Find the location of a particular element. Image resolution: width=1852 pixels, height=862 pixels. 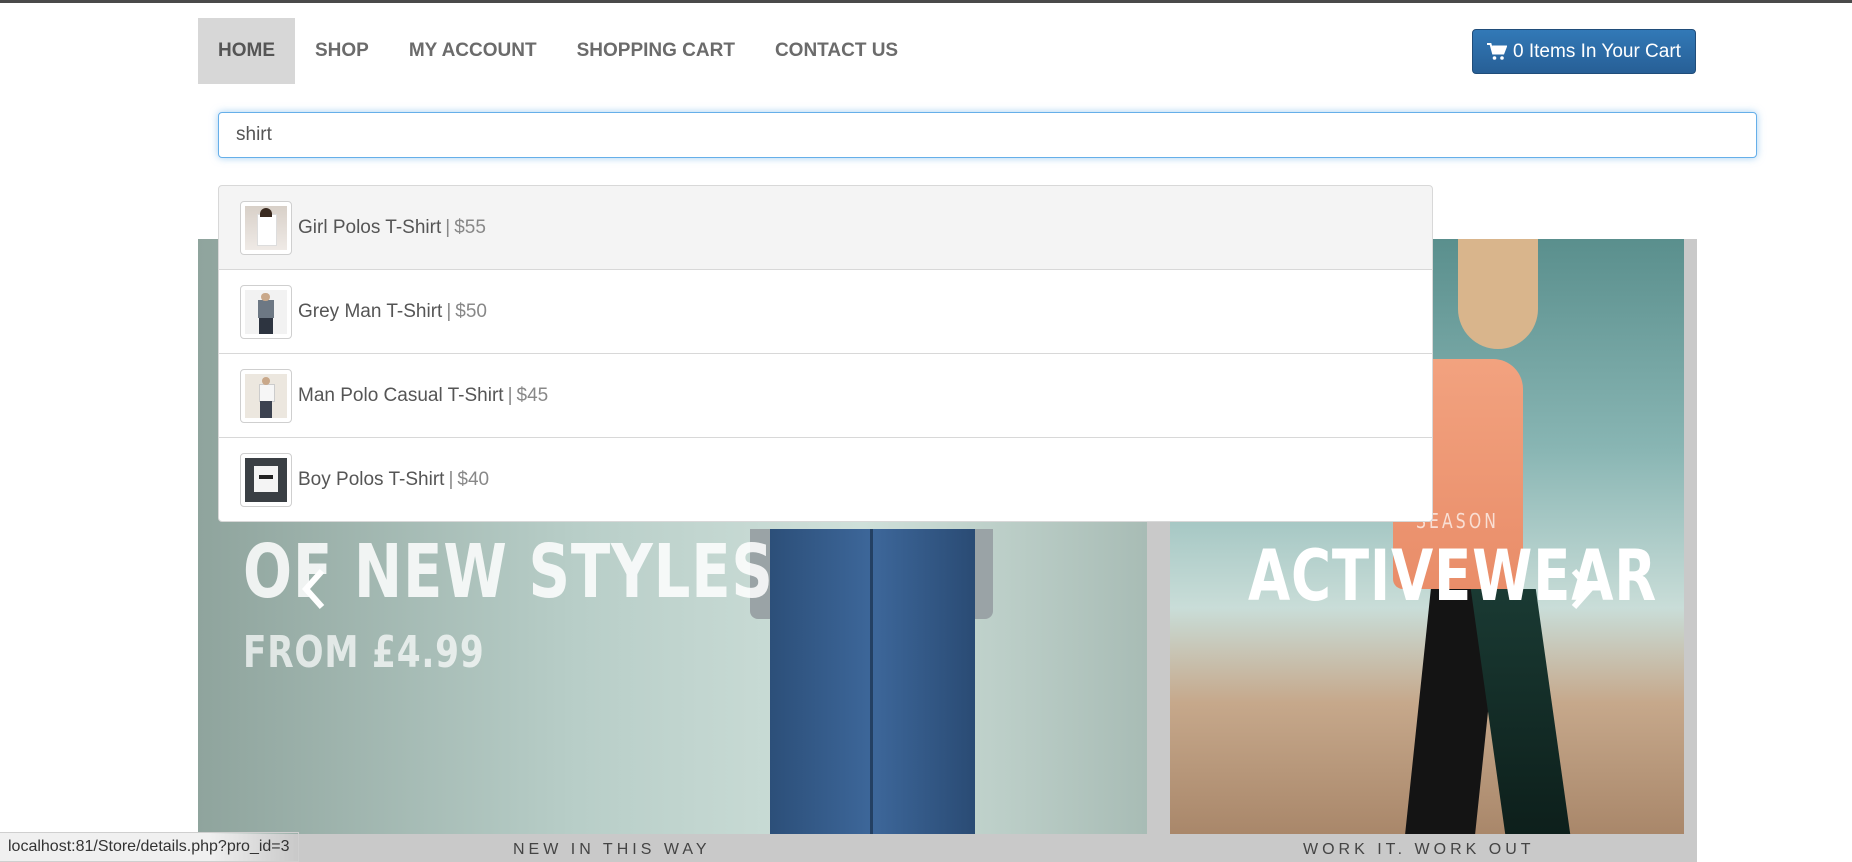

suggestion-price: $45 is located at coordinates (532, 395).